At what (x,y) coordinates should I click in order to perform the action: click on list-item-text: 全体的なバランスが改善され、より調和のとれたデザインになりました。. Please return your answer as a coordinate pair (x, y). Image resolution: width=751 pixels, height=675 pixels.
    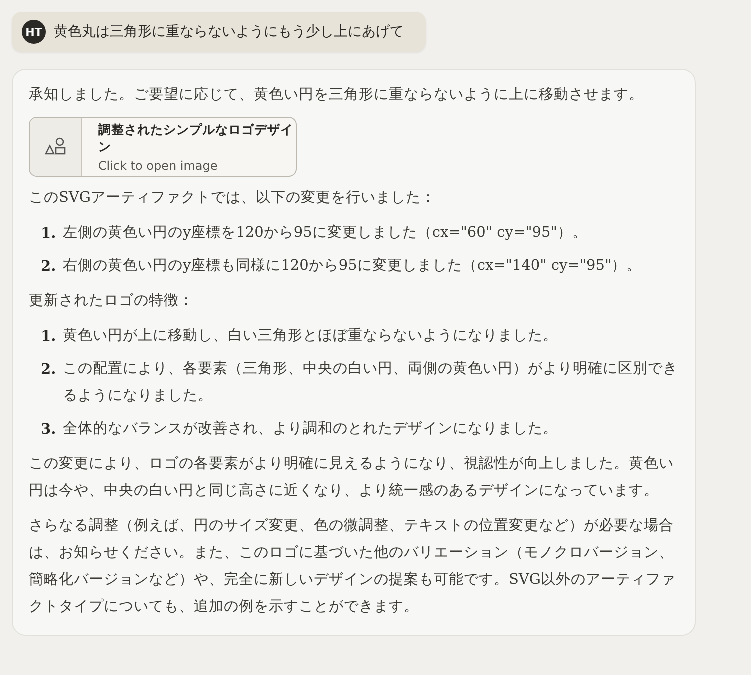
    Looking at the image, I should click on (310, 429).